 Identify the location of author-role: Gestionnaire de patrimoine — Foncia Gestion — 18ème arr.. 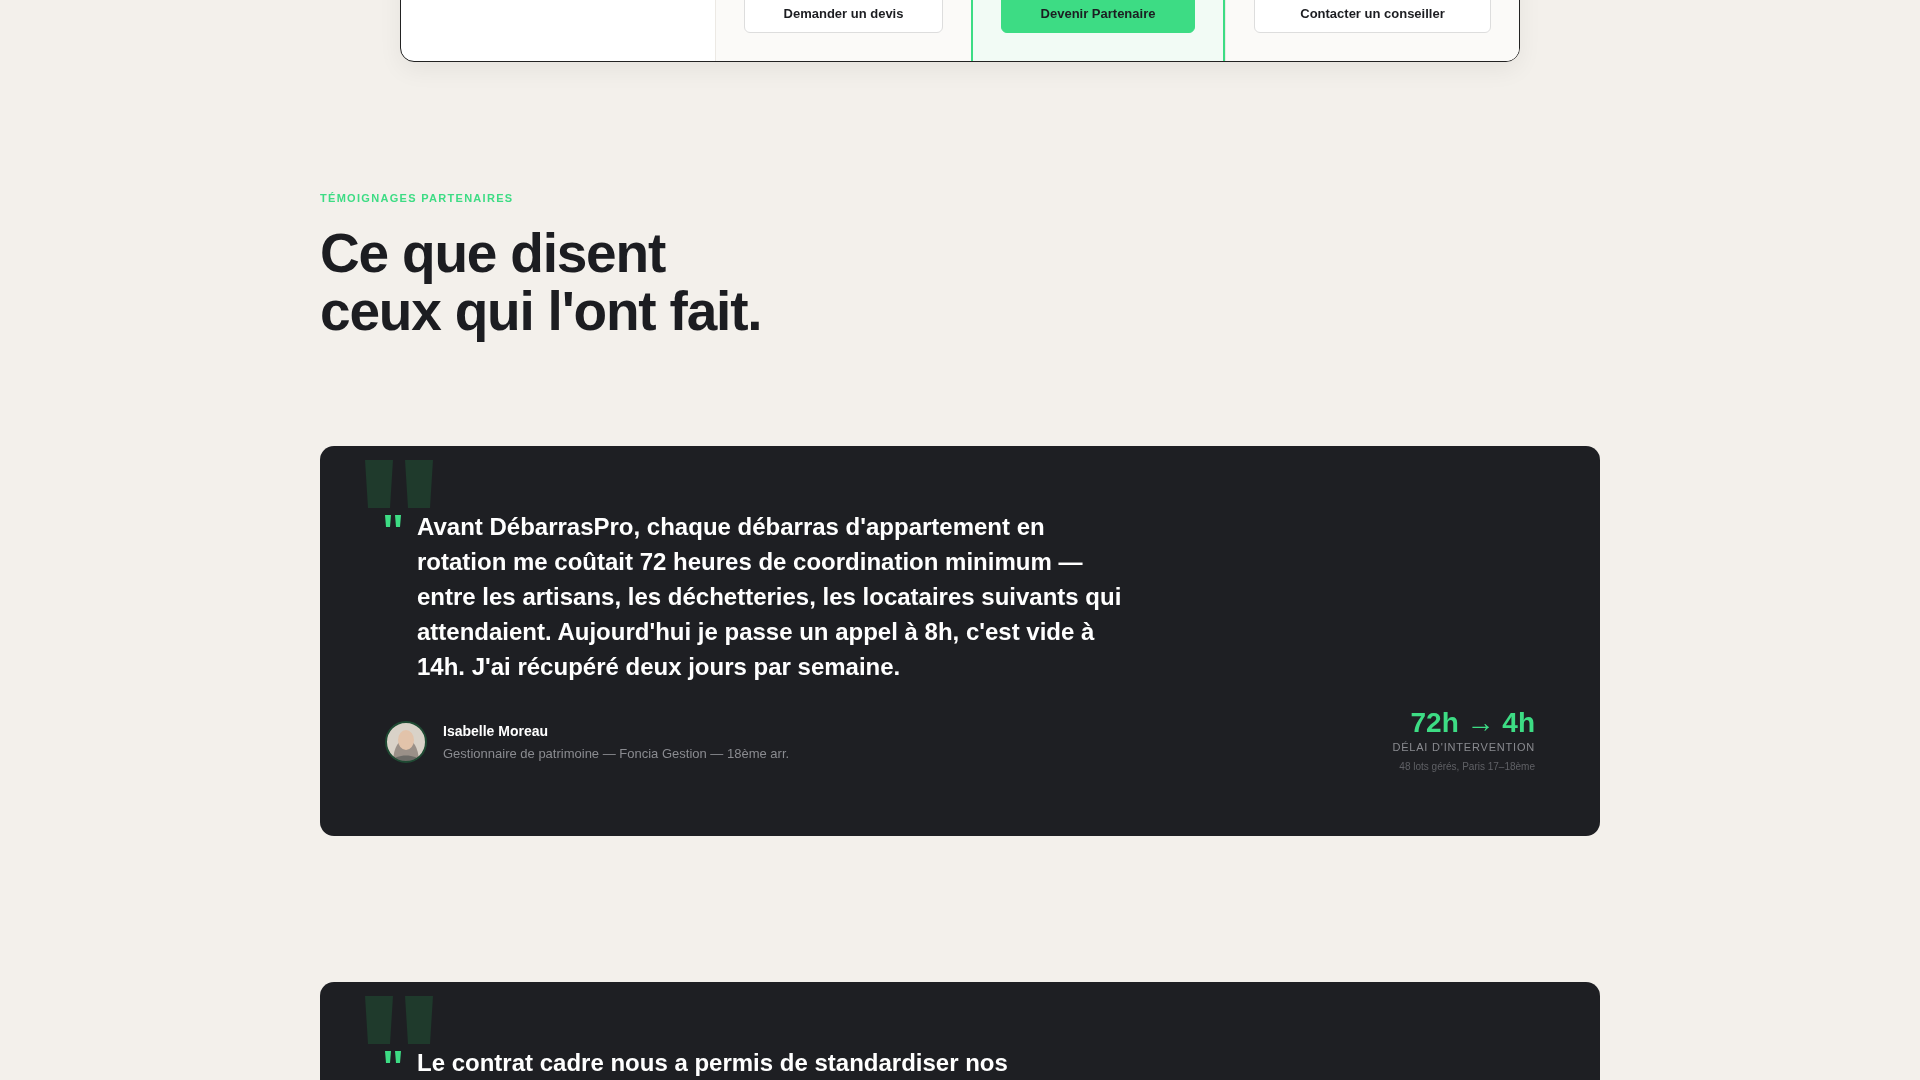
(616, 753).